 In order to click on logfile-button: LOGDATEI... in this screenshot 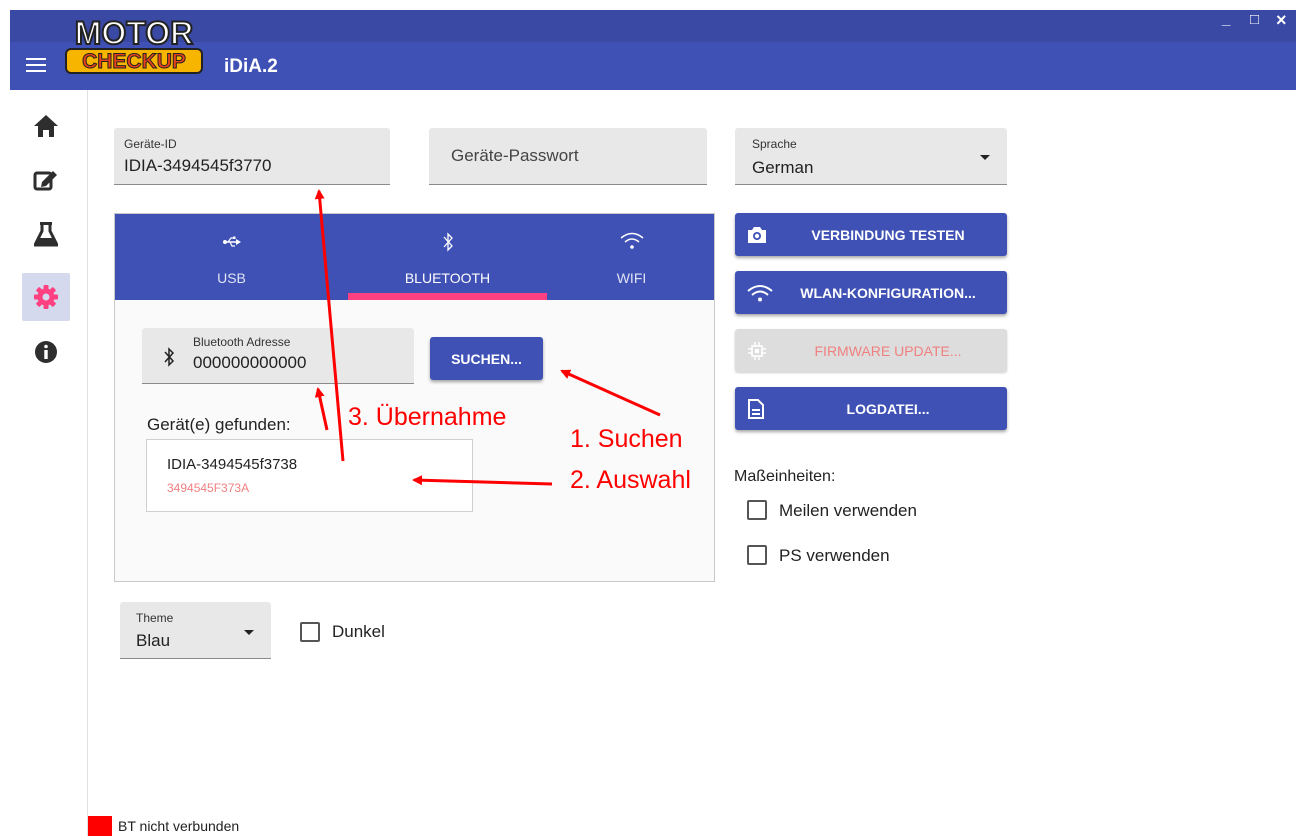, I will do `click(871, 408)`.